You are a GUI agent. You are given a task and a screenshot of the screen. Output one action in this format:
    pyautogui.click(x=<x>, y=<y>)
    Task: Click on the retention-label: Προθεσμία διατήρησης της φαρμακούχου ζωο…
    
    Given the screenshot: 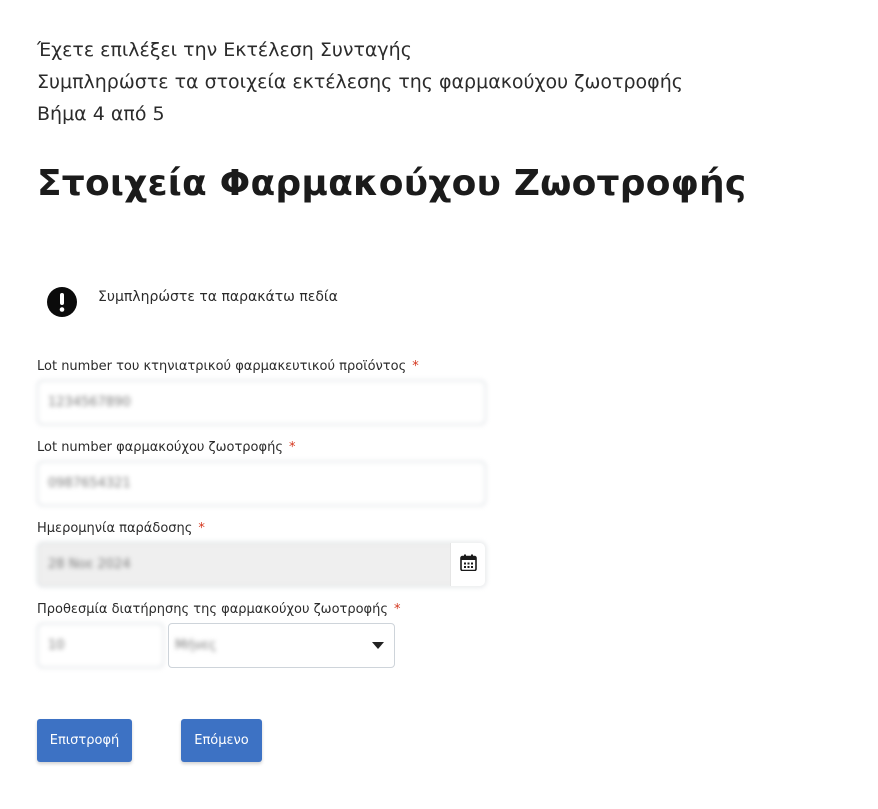 What is the action you would take?
    pyautogui.click(x=219, y=609)
    